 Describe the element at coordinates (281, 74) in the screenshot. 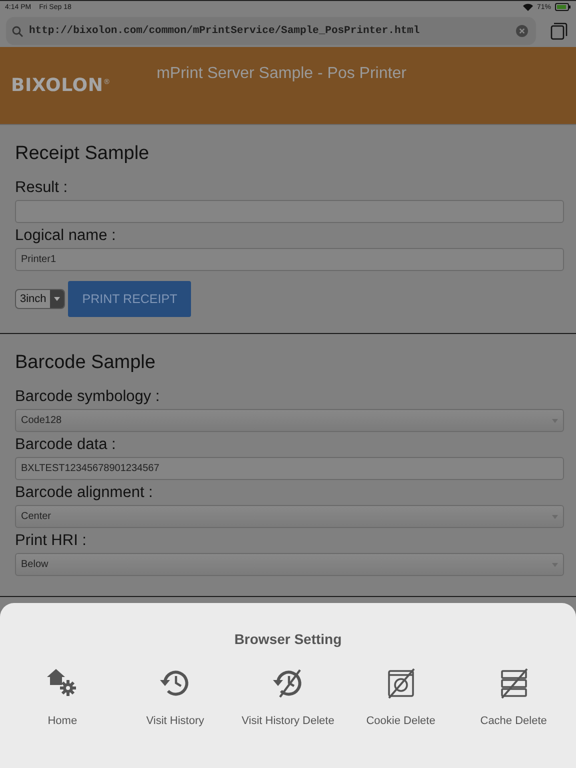

I see `page-title: mPrint Server Sample - Pos Printer` at that location.